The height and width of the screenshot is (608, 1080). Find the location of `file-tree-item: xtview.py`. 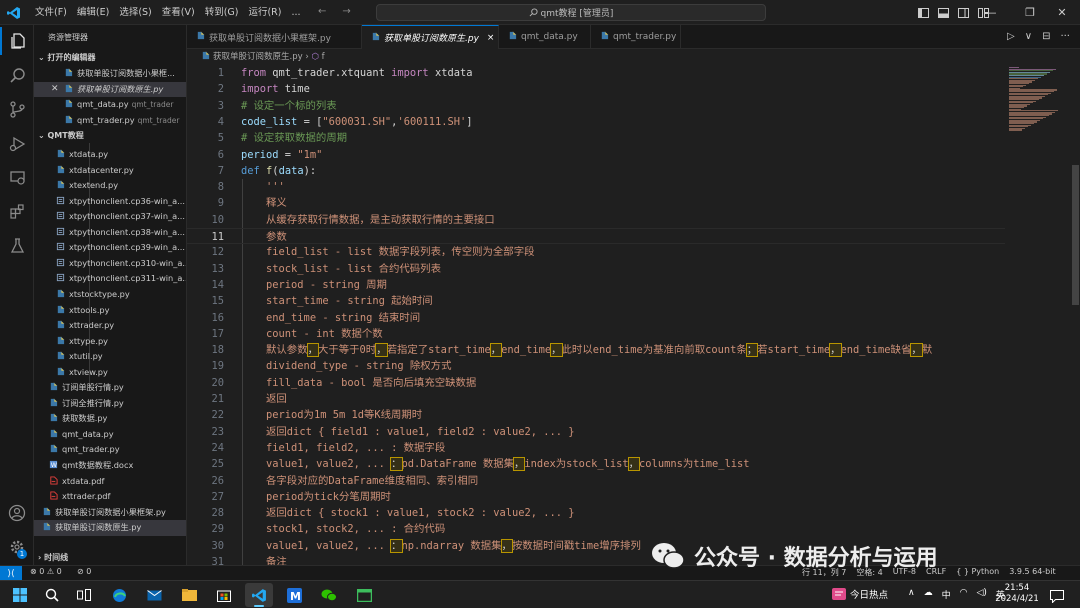

file-tree-item: xtview.py is located at coordinates (110, 373).